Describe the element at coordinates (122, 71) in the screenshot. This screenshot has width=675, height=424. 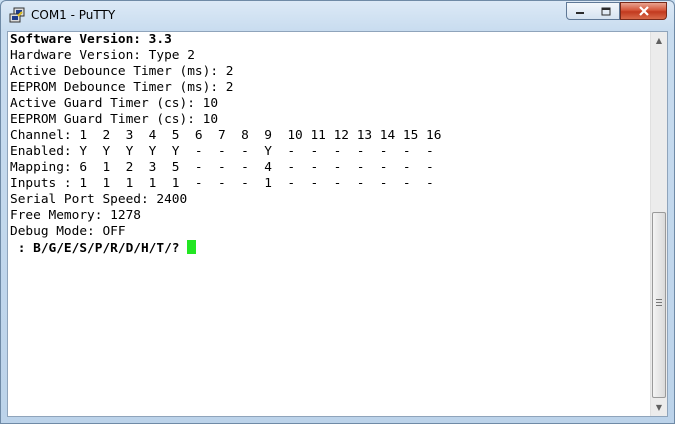
I see `terminal-line-text: Active Debounce Timer (ms): 2` at that location.